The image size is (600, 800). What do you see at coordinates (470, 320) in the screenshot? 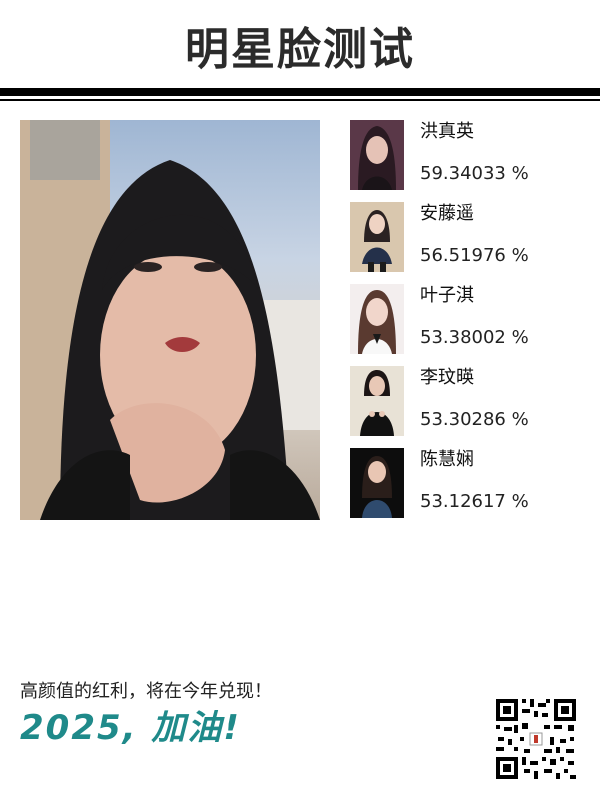
I see `match-item: 叶子淇 53.38002 %` at bounding box center [470, 320].